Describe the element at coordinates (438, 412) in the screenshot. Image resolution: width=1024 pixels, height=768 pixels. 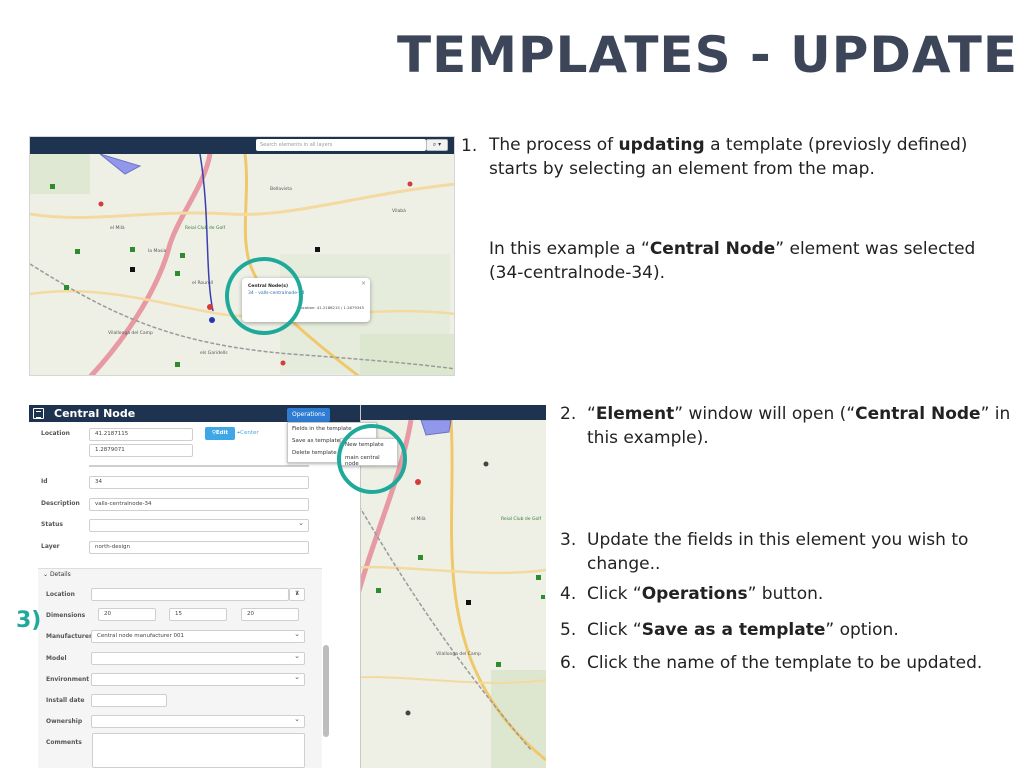
I see `map-topbar` at that location.